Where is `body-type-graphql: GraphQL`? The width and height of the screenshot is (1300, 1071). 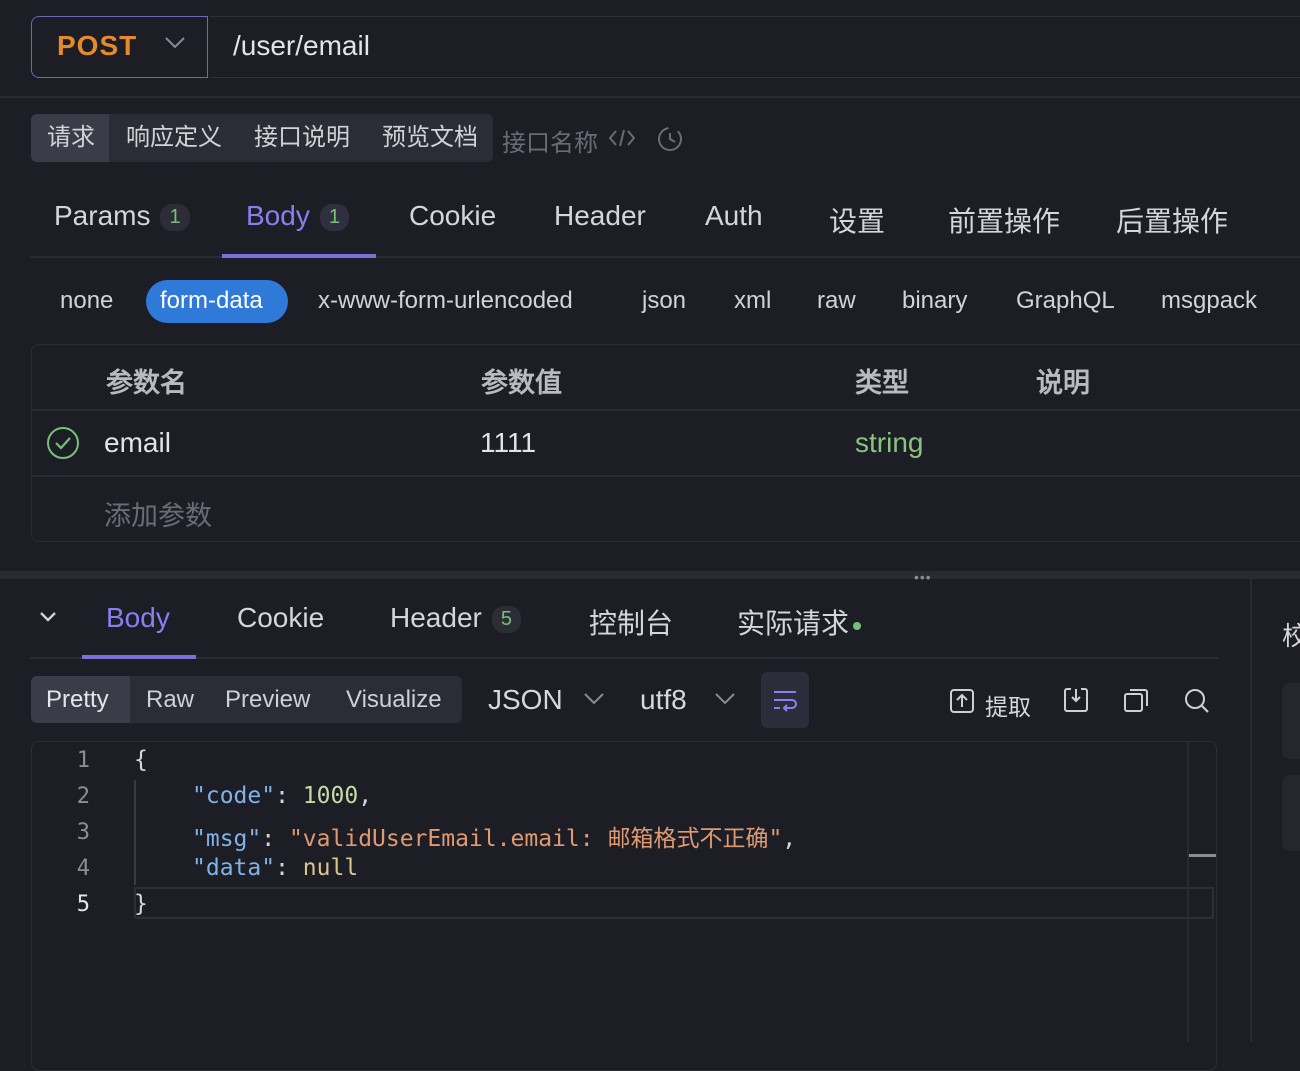
body-type-graphql: GraphQL is located at coordinates (1065, 301).